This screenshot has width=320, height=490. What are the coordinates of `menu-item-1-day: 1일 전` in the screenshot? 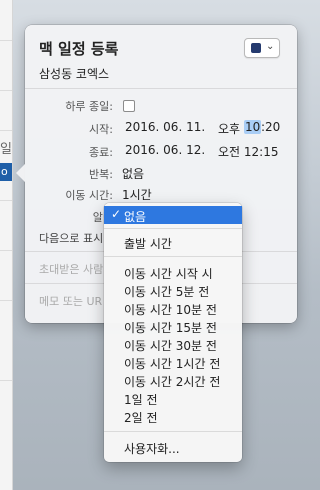 It's located at (173, 398).